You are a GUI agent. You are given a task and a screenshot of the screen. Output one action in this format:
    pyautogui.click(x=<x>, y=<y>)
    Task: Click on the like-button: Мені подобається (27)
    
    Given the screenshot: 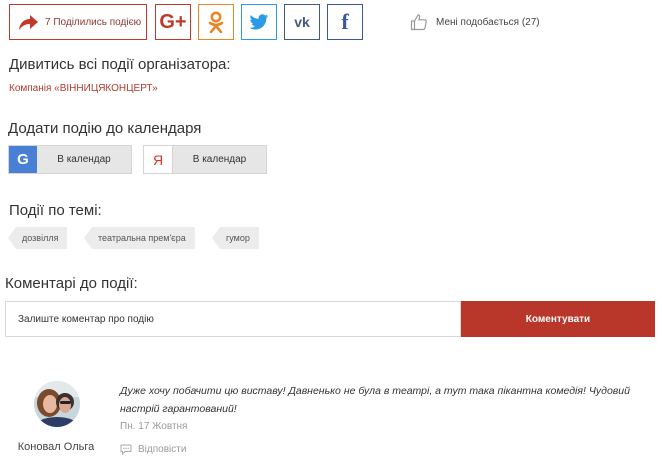 What is the action you would take?
    pyautogui.click(x=475, y=22)
    